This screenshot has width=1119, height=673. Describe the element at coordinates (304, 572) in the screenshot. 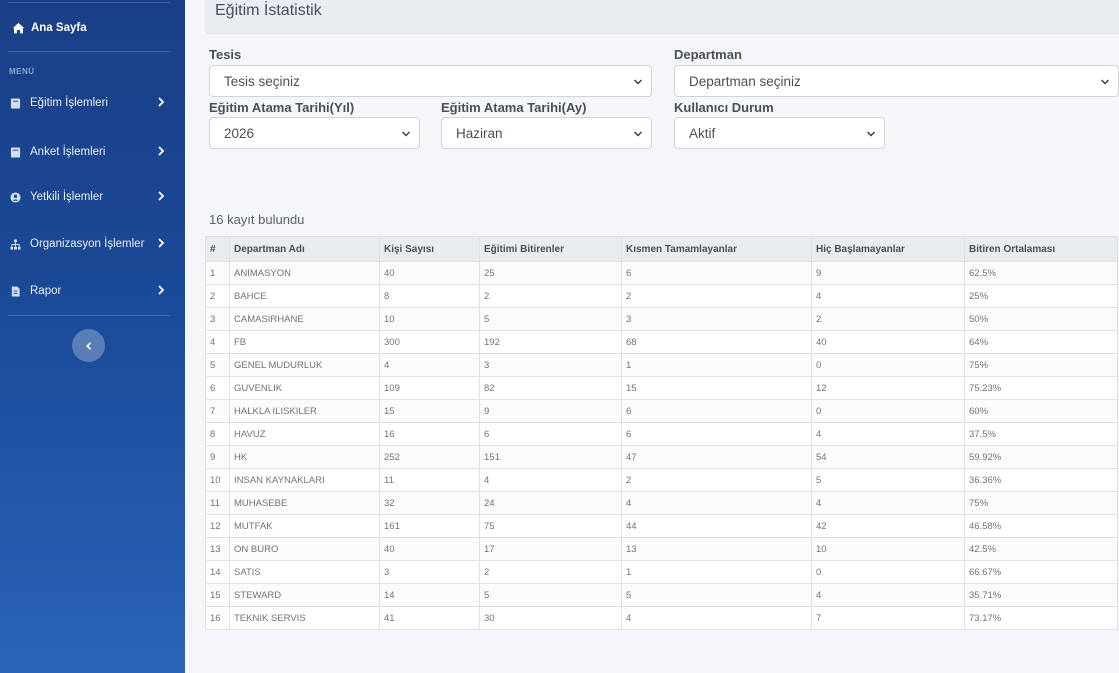

I see `table-cell: SATIS` at that location.